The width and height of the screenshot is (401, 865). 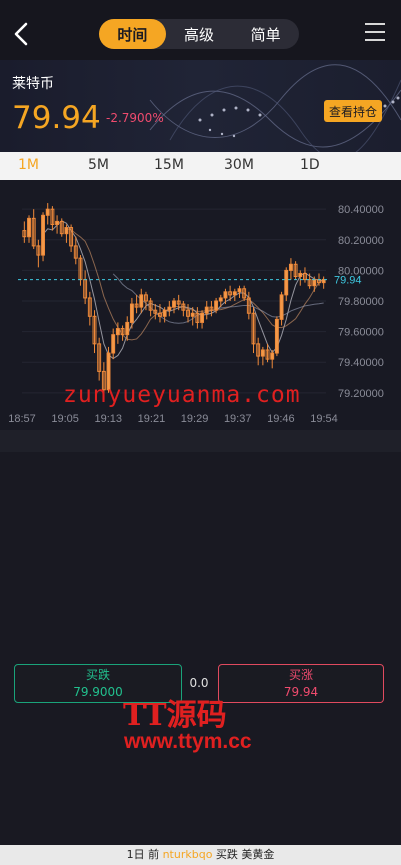 What do you see at coordinates (132, 34) in the screenshot?
I see `tab-time: 时间` at bounding box center [132, 34].